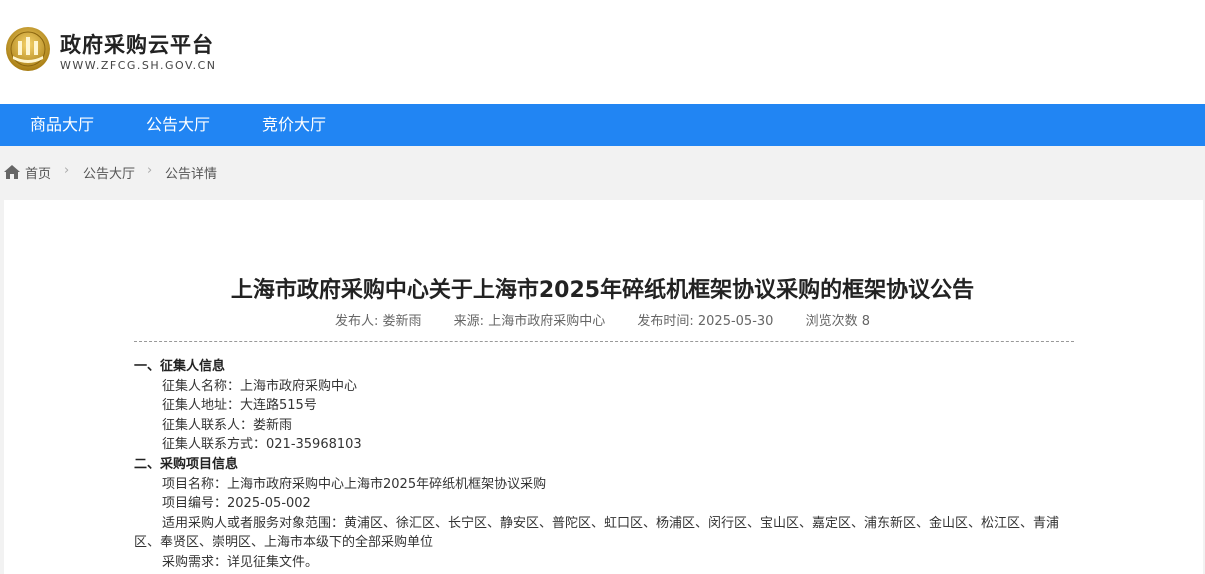 The image size is (1205, 574). I want to click on date-label: 发布时间:, so click(665, 321).